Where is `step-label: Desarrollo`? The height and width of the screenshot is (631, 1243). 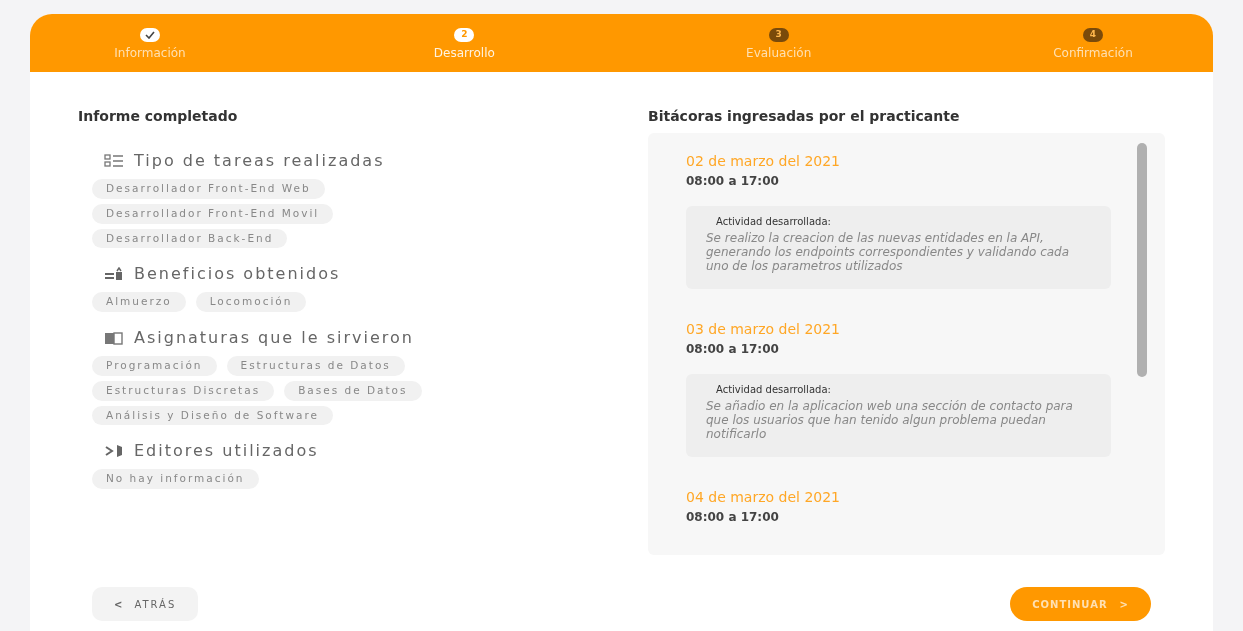 step-label: Desarrollo is located at coordinates (464, 53).